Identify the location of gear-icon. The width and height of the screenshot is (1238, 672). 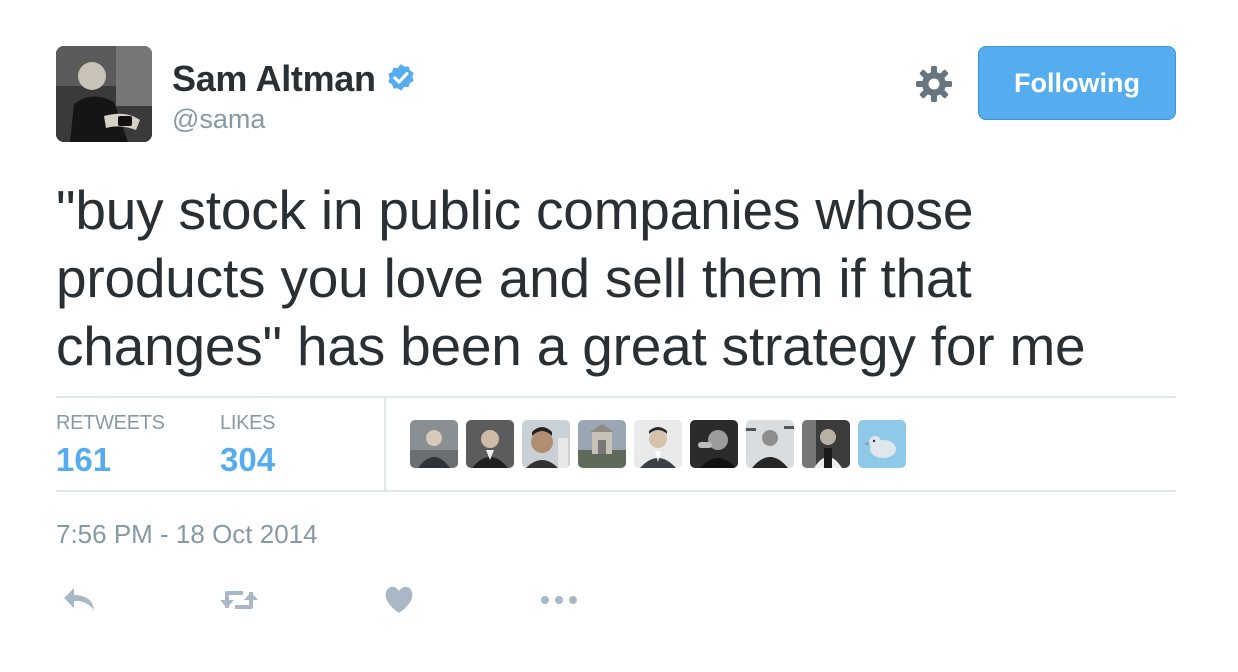
(934, 84).